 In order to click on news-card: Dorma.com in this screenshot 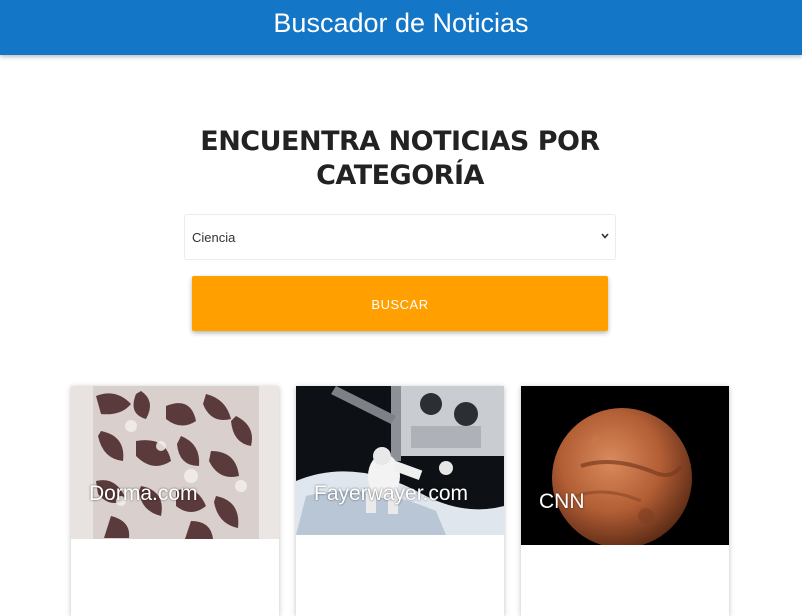, I will do `click(175, 501)`.